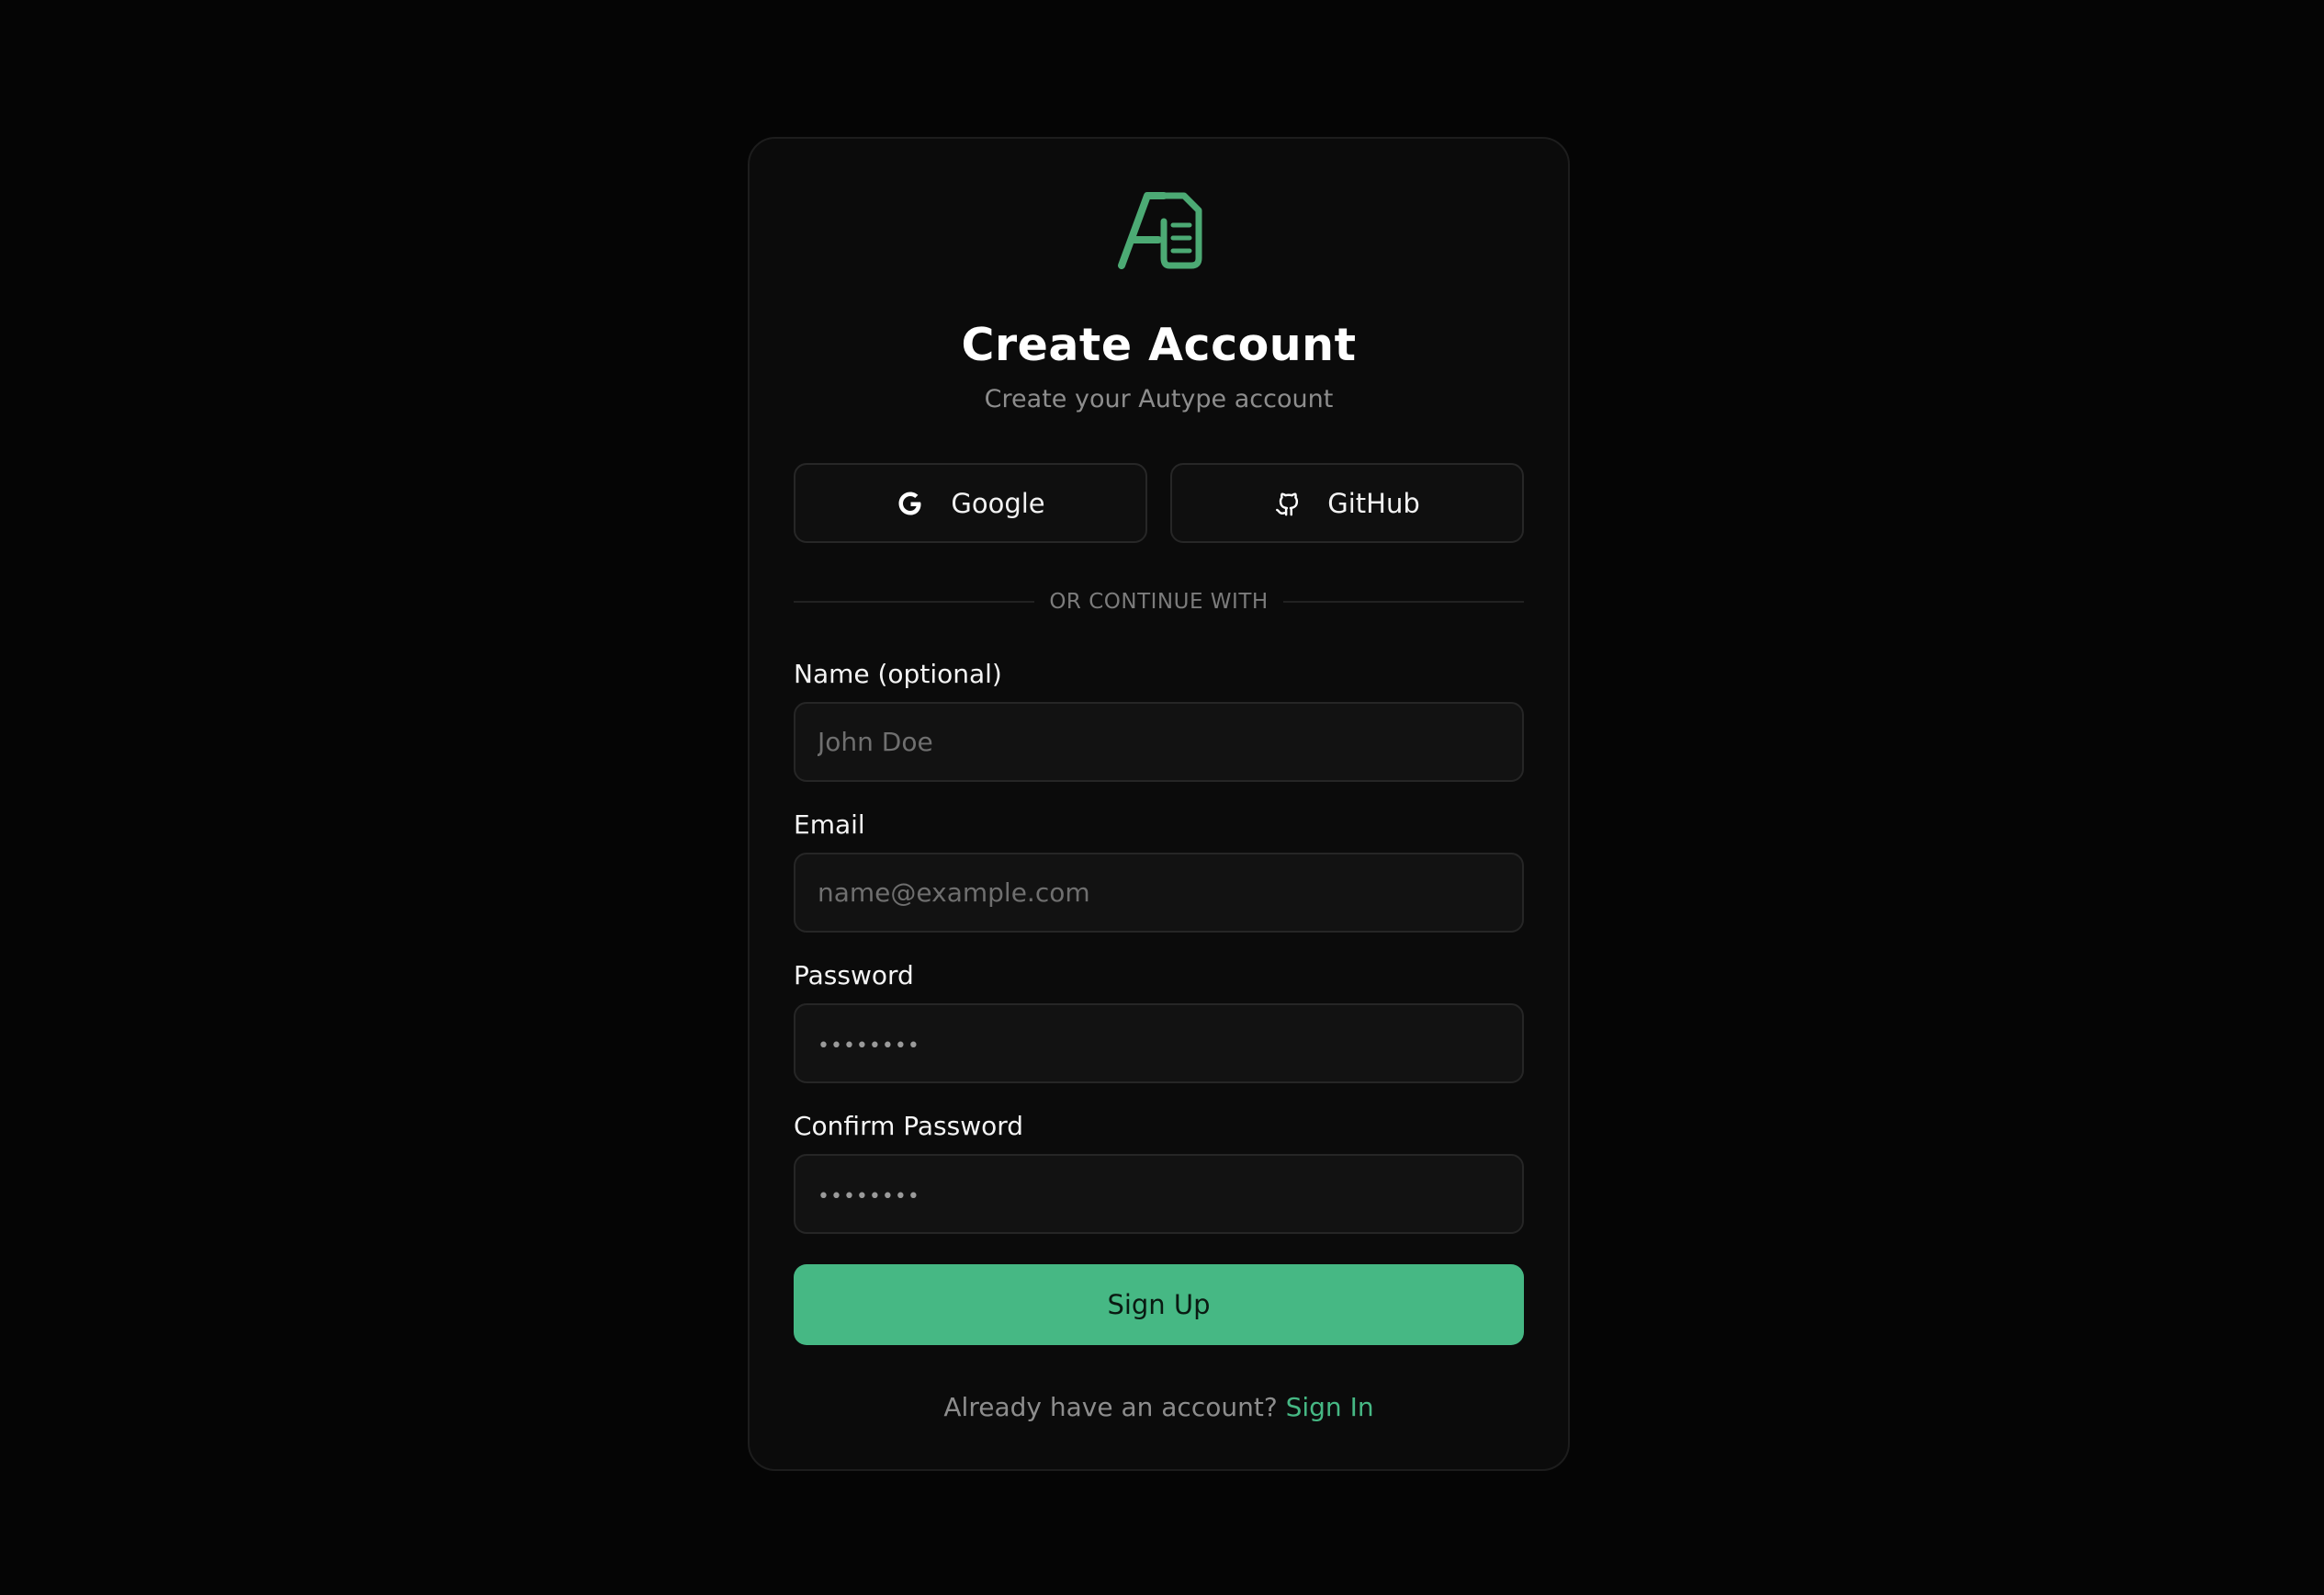  I want to click on email-input, so click(1159, 893).